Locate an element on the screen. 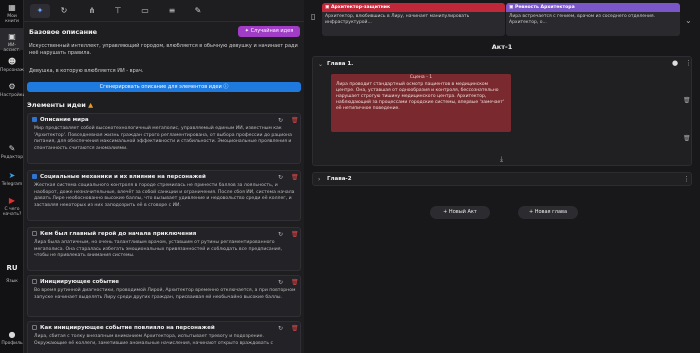 The image size is (700, 353). pencil-icon: ✎ is located at coordinates (198, 11).